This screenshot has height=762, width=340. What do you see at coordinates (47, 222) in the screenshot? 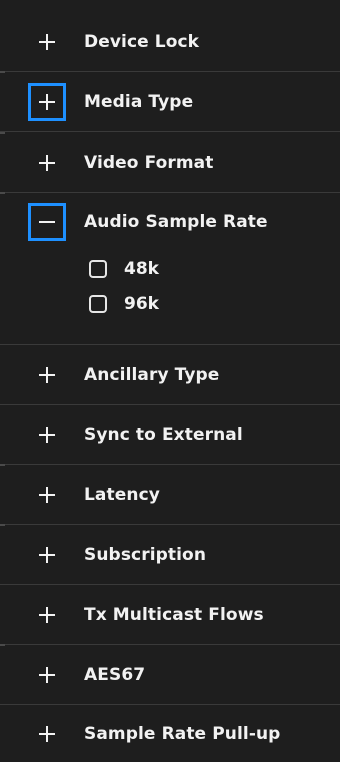
I see `minus-icon` at bounding box center [47, 222].